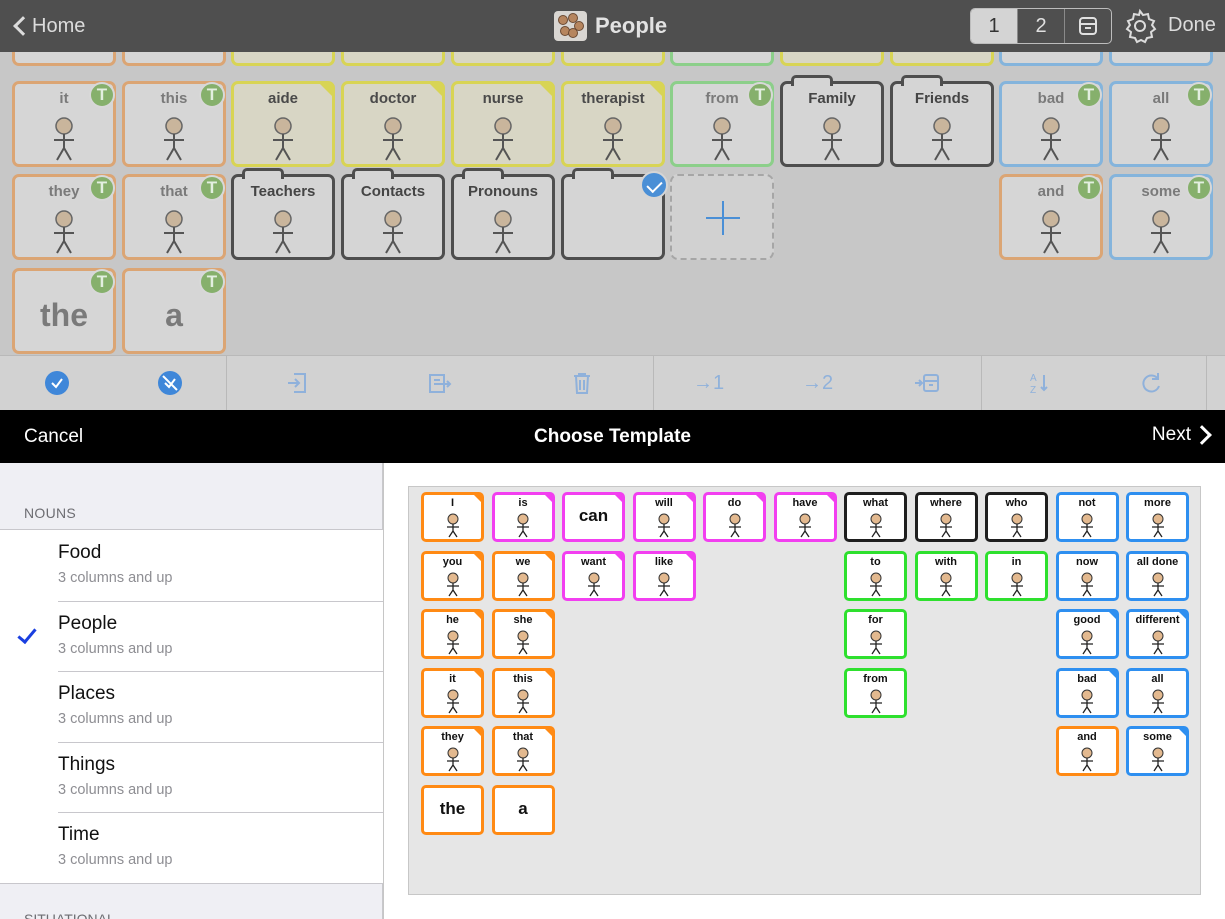  Describe the element at coordinates (876, 642) in the screenshot. I see `symbol-for-icon` at that location.